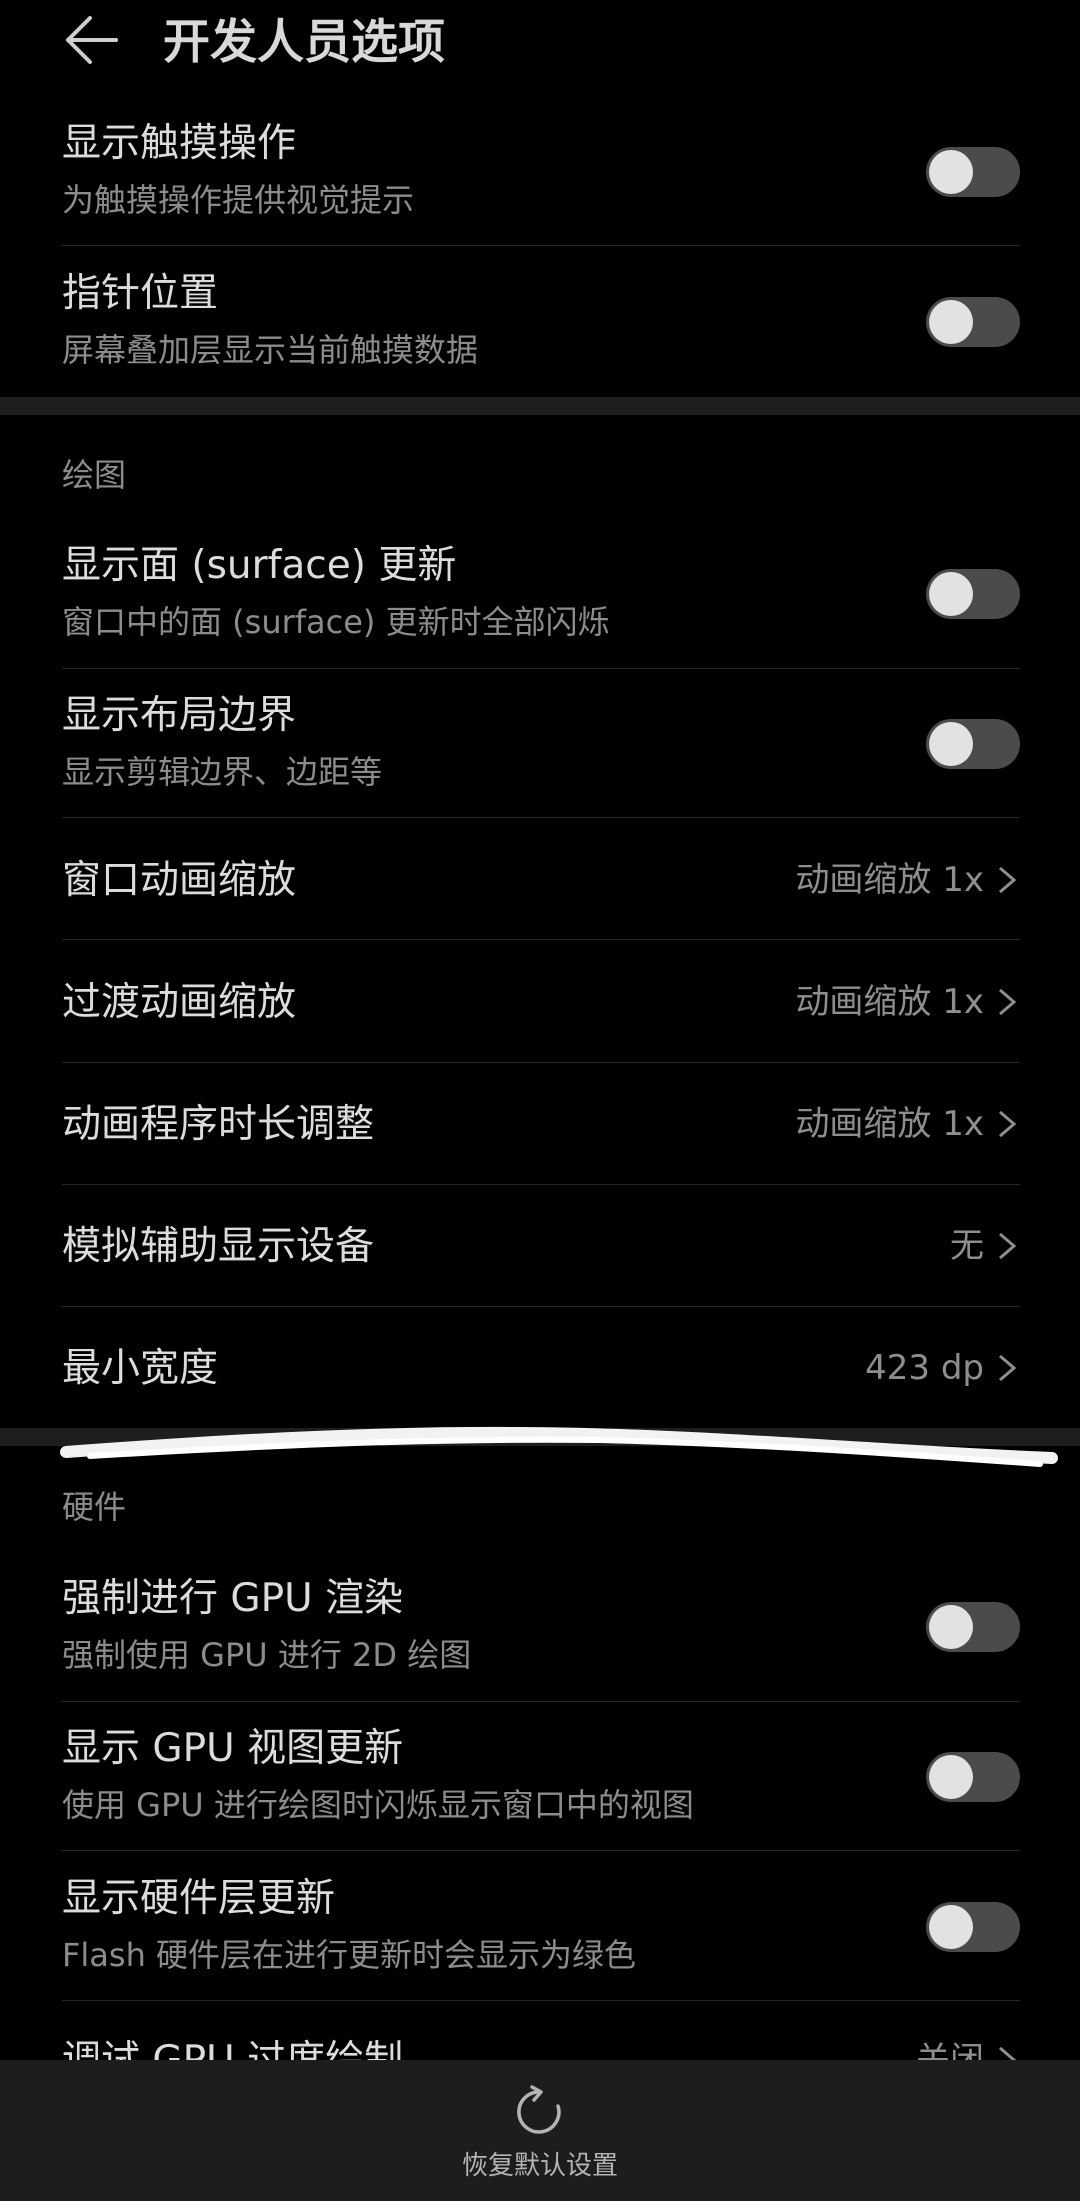 The height and width of the screenshot is (2201, 1080). What do you see at coordinates (238, 200) in the screenshot?
I see `row-subtitle: 为触摸操作提供视觉提示` at bounding box center [238, 200].